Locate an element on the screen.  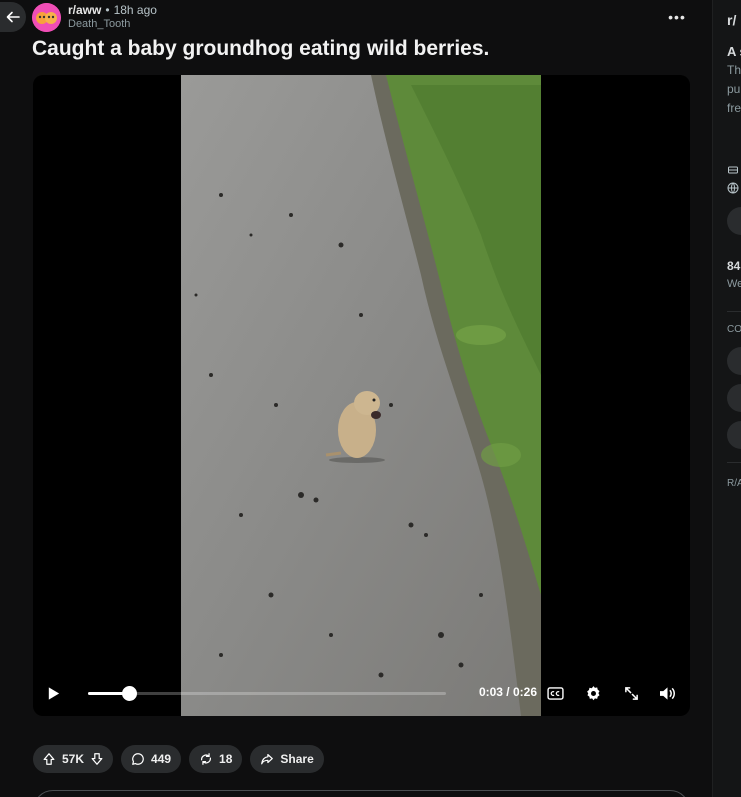
ellipsis-icon: ••• is located at coordinates (677, 17).